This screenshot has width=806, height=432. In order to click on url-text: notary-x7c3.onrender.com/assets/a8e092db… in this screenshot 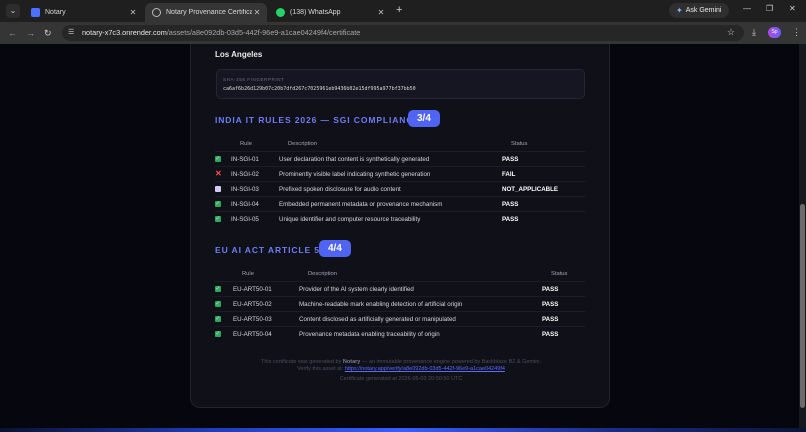, I will do `click(221, 32)`.